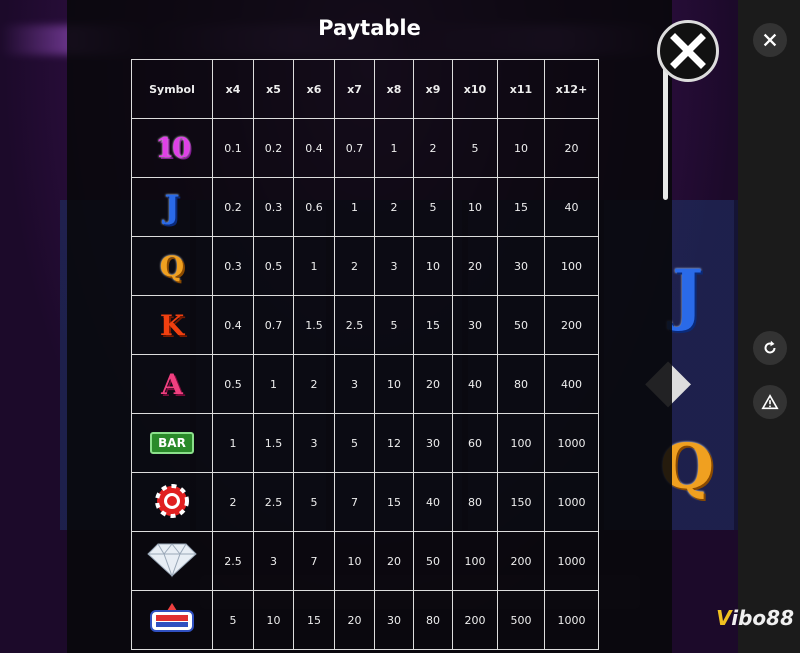 This screenshot has width=800, height=653. I want to click on chip-icon, so click(172, 500).